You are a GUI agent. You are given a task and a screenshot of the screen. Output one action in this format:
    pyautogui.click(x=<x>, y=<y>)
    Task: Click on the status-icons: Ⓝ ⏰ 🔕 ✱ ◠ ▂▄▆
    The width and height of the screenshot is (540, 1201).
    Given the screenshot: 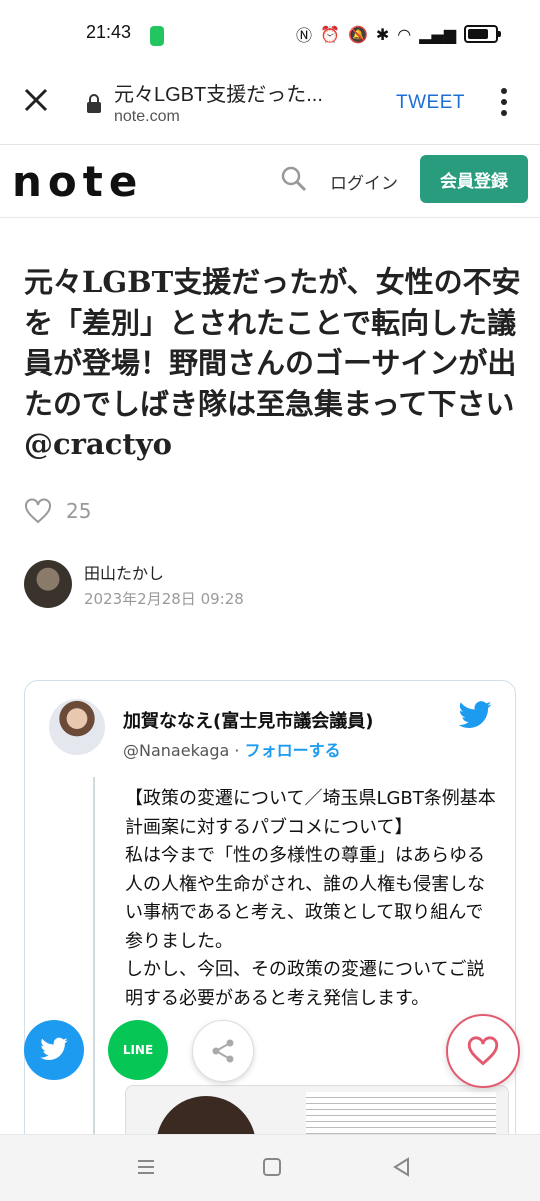 What is the action you would take?
    pyautogui.click(x=399, y=34)
    